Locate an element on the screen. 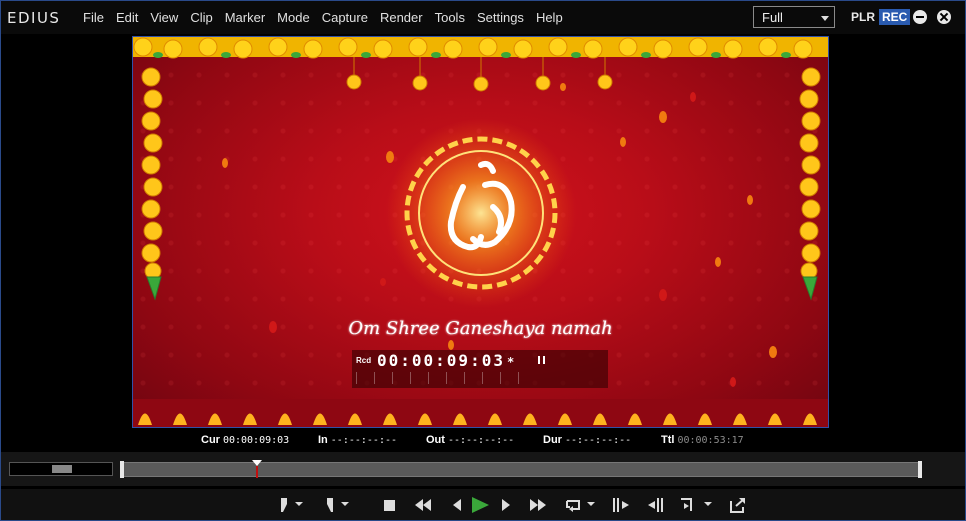 The height and width of the screenshot is (521, 966). timecode-overlay: Rcd 00:00:09:03 * is located at coordinates (480, 369).